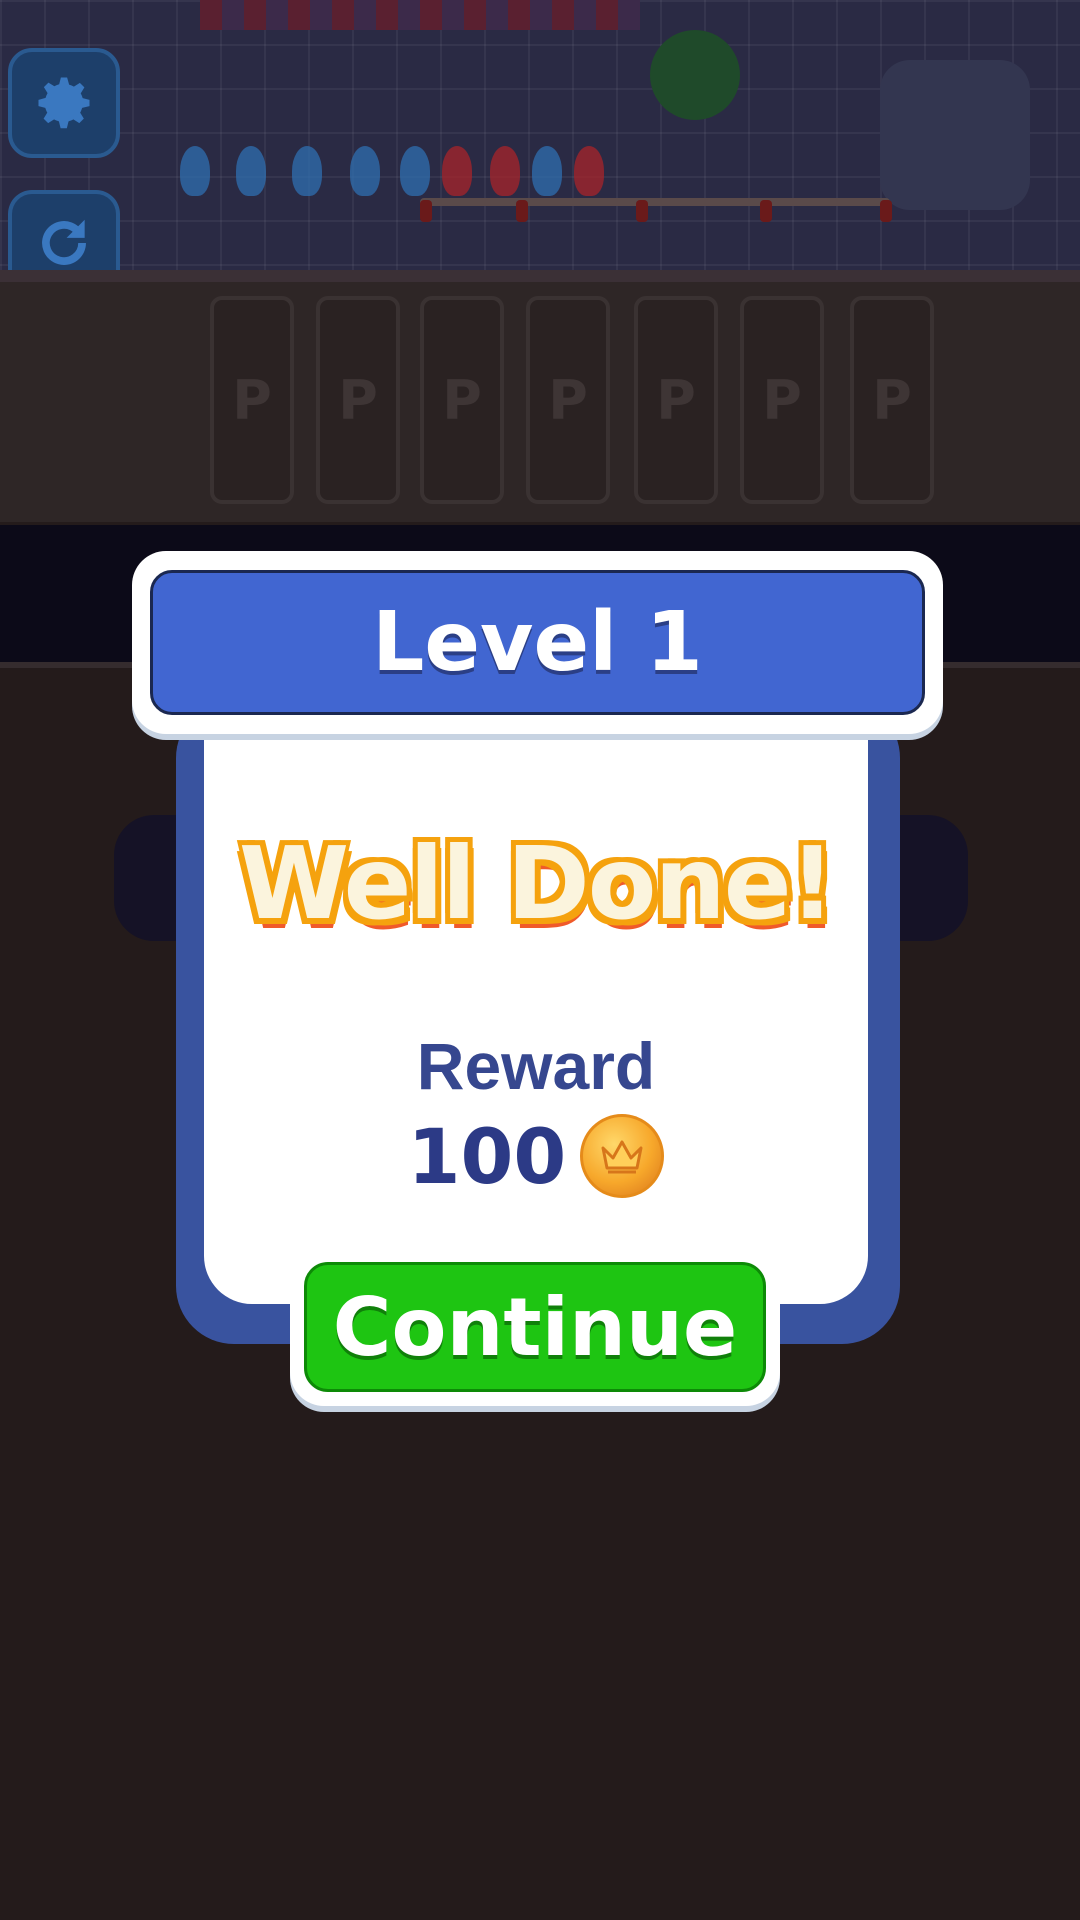 The width and height of the screenshot is (1080, 1920). I want to click on plant-decoration, so click(695, 75).